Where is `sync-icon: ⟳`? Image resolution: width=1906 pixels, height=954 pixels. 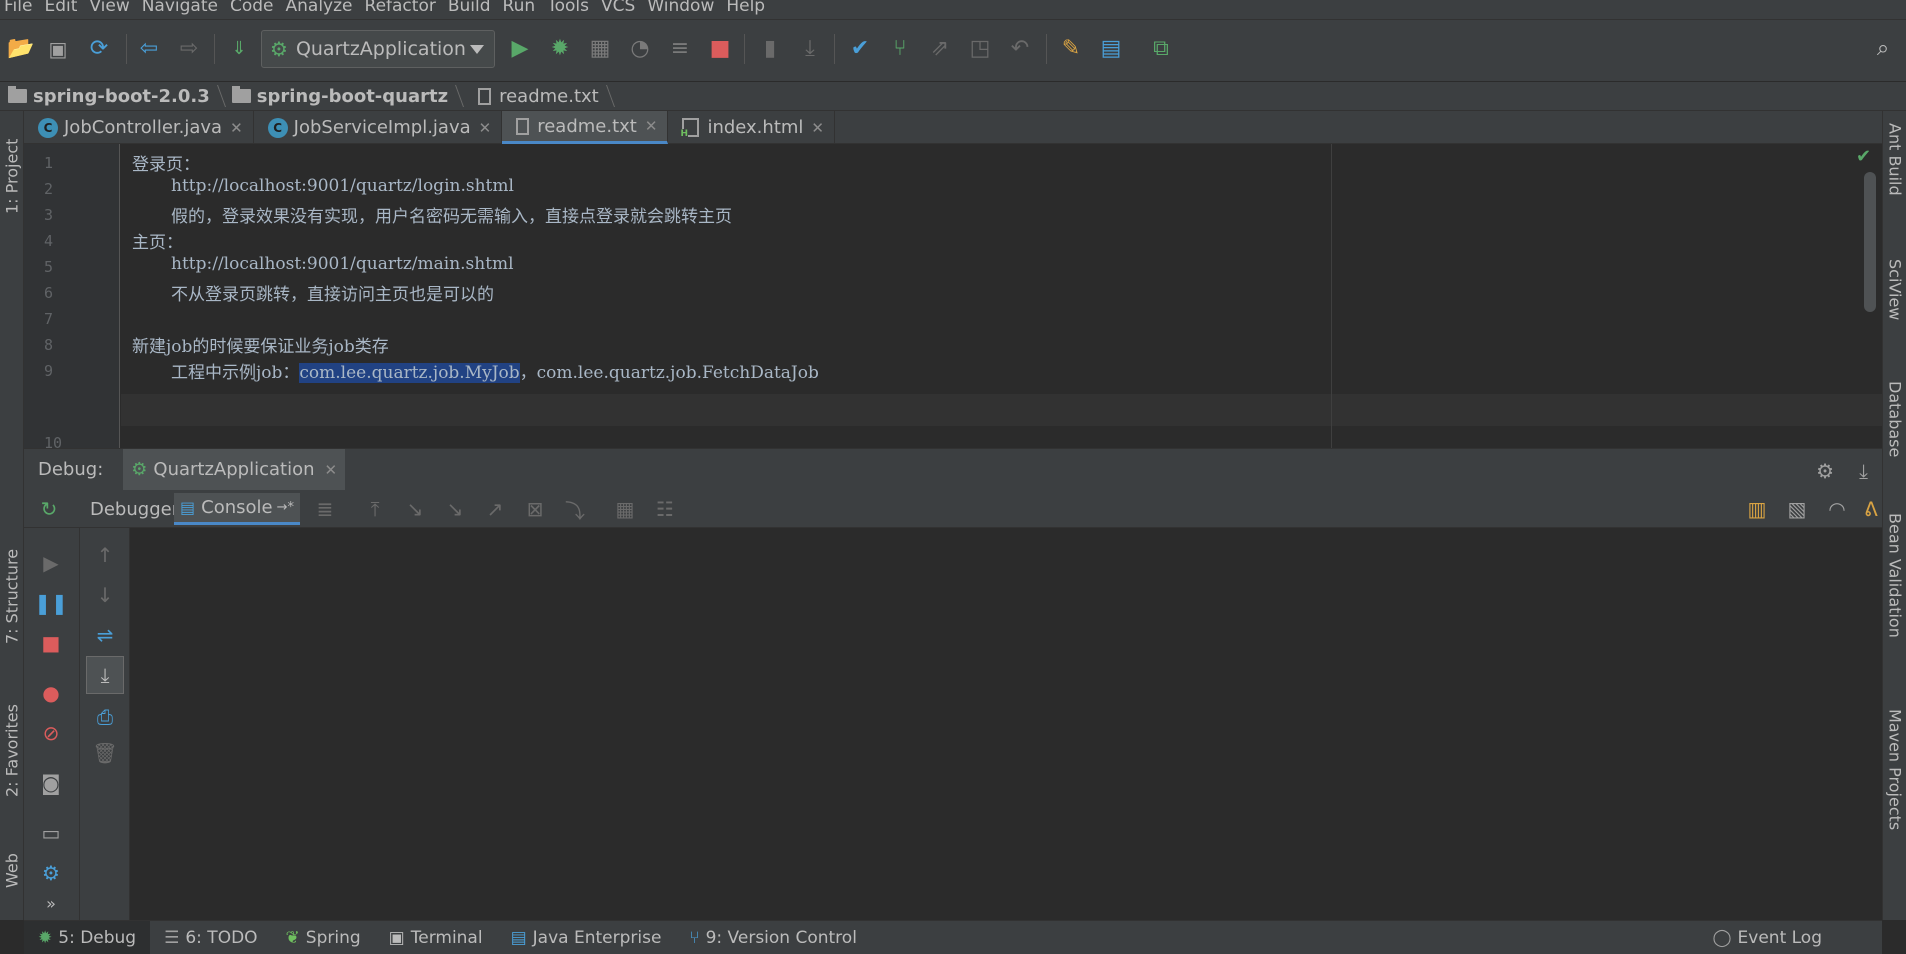 sync-icon: ⟳ is located at coordinates (99, 49).